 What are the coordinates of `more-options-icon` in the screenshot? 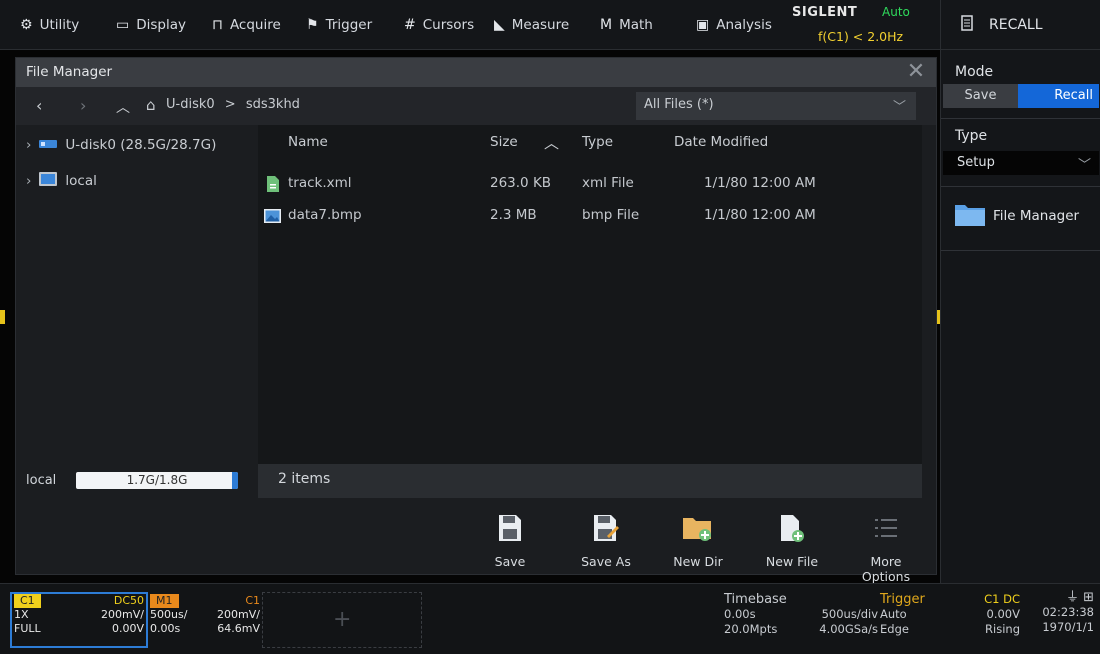 It's located at (886, 528).